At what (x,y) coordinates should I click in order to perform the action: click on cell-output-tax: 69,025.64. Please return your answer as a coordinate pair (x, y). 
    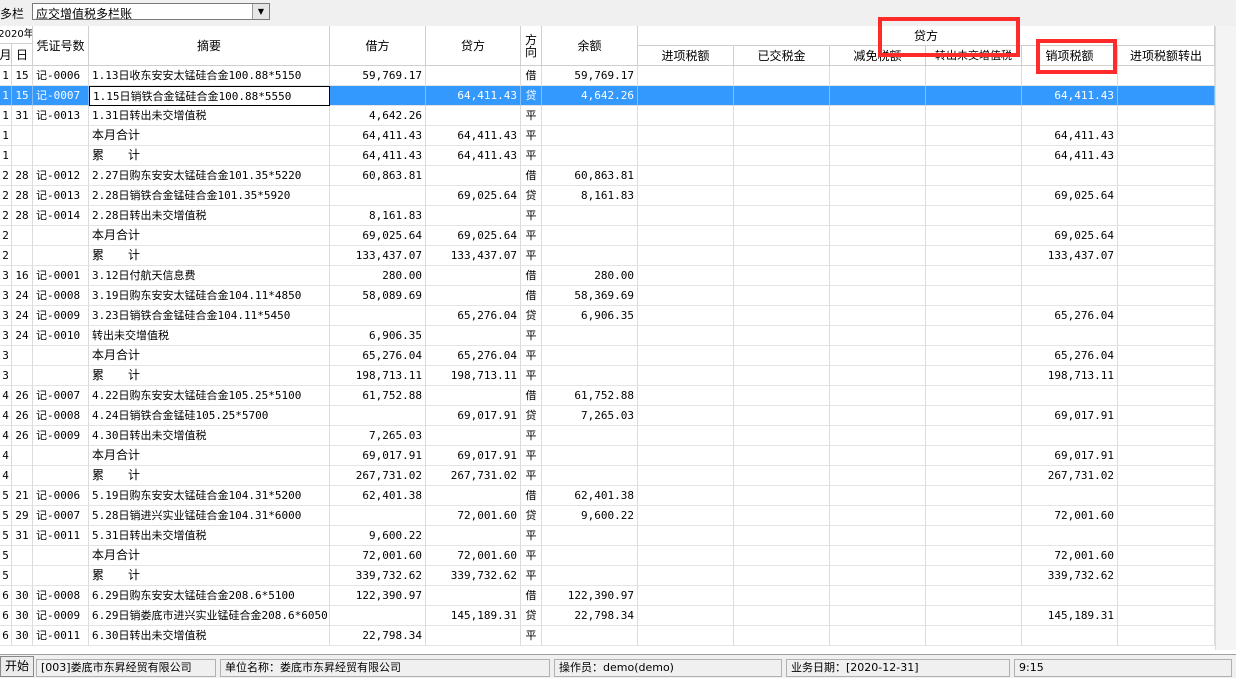
    Looking at the image, I should click on (1070, 236).